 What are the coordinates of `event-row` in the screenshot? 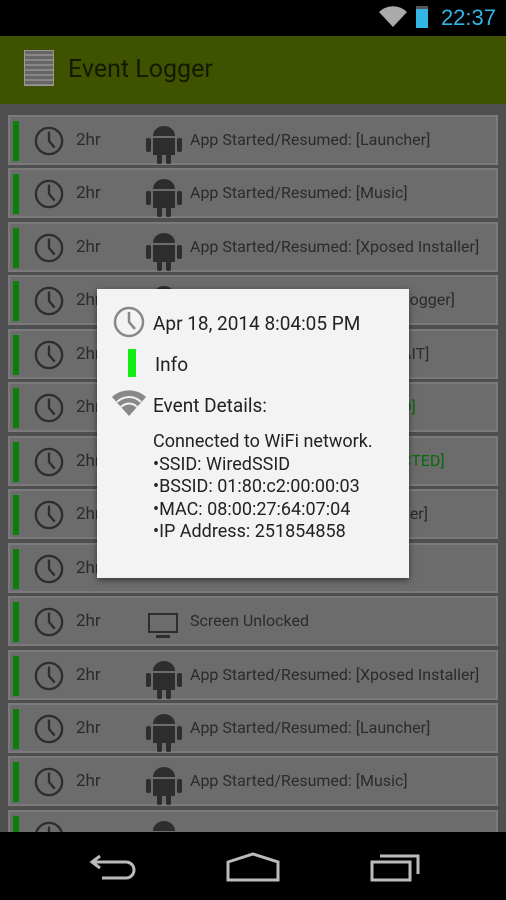 It's located at (253, 820).